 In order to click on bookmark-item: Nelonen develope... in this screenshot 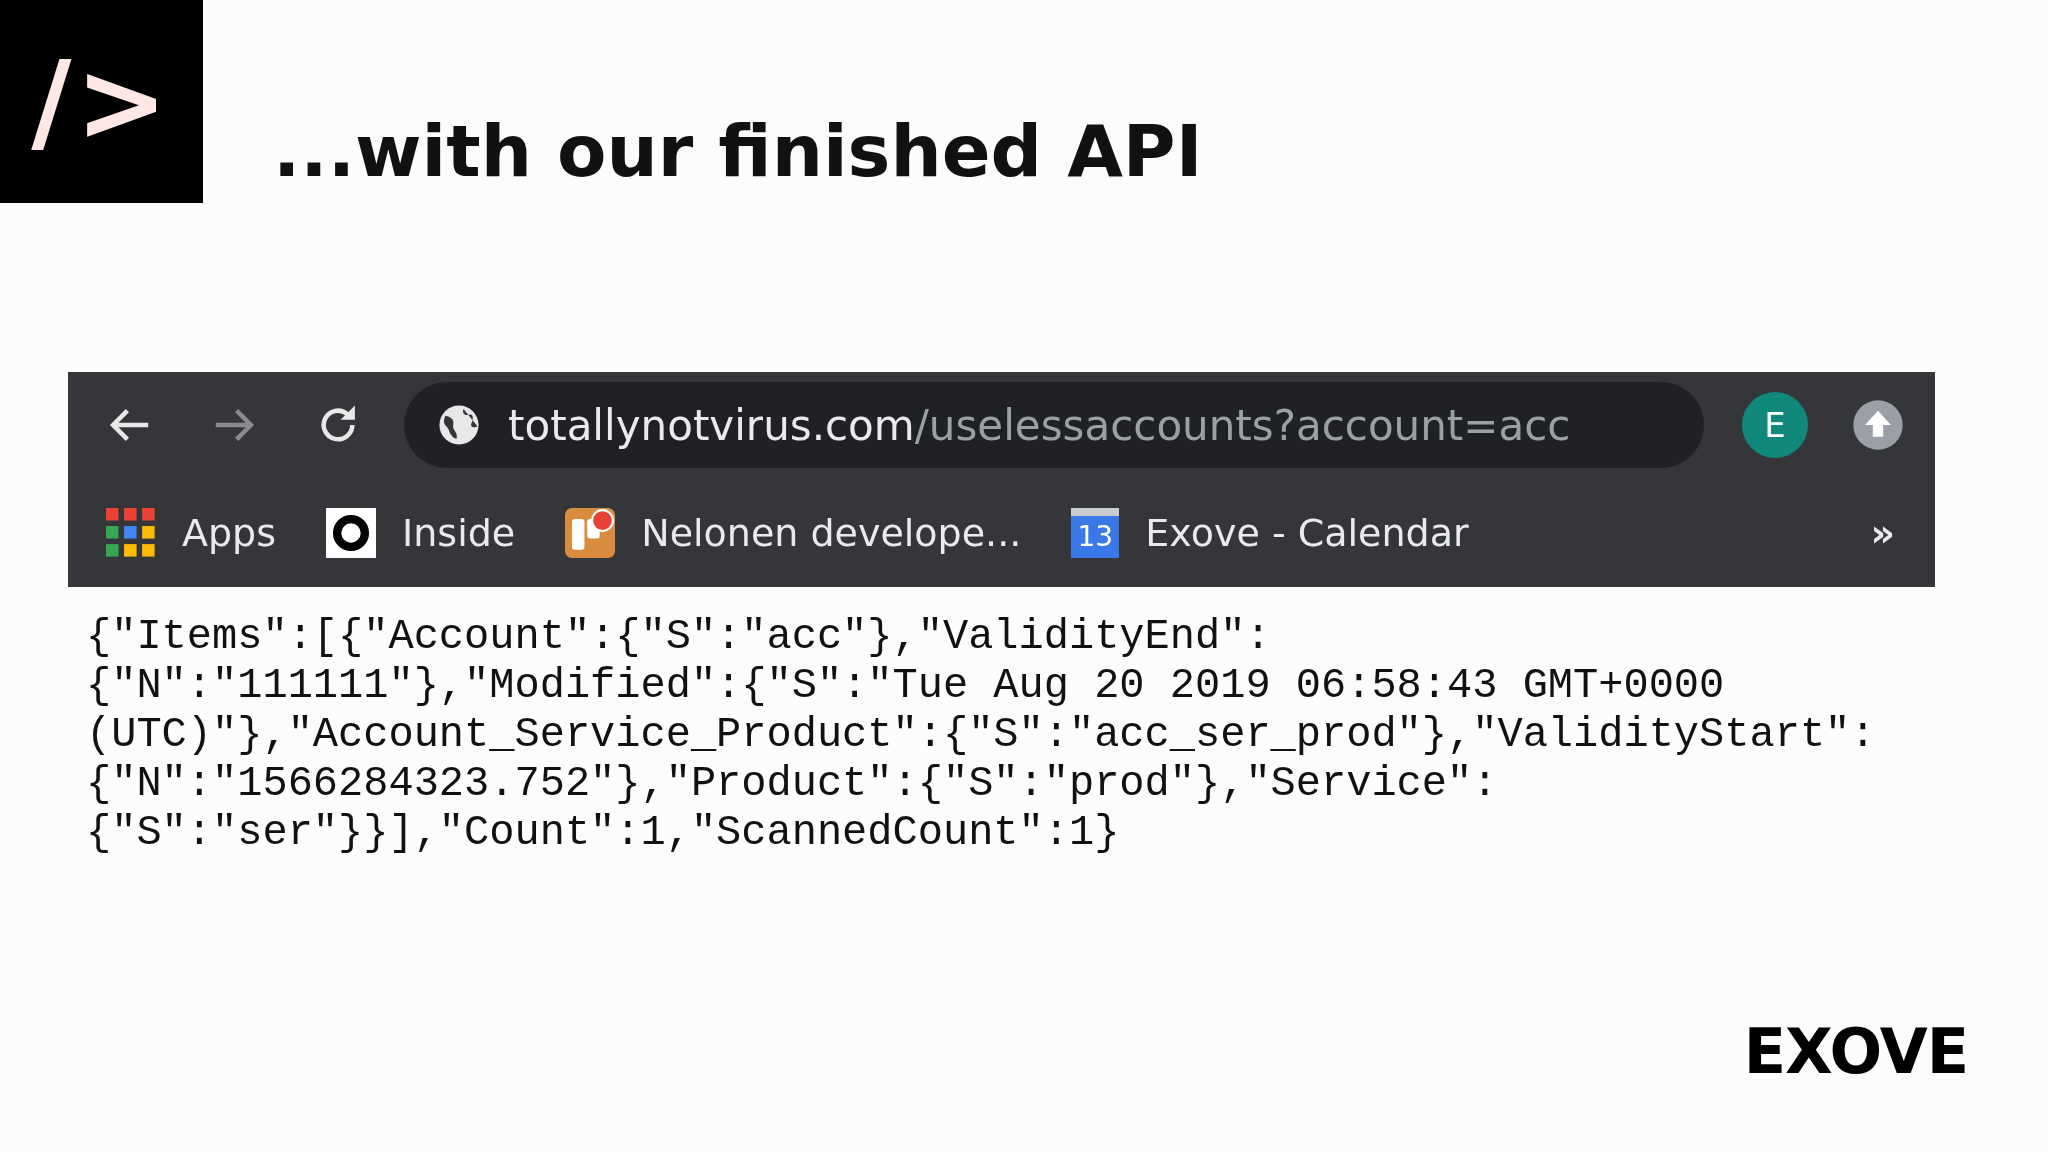, I will do `click(793, 532)`.